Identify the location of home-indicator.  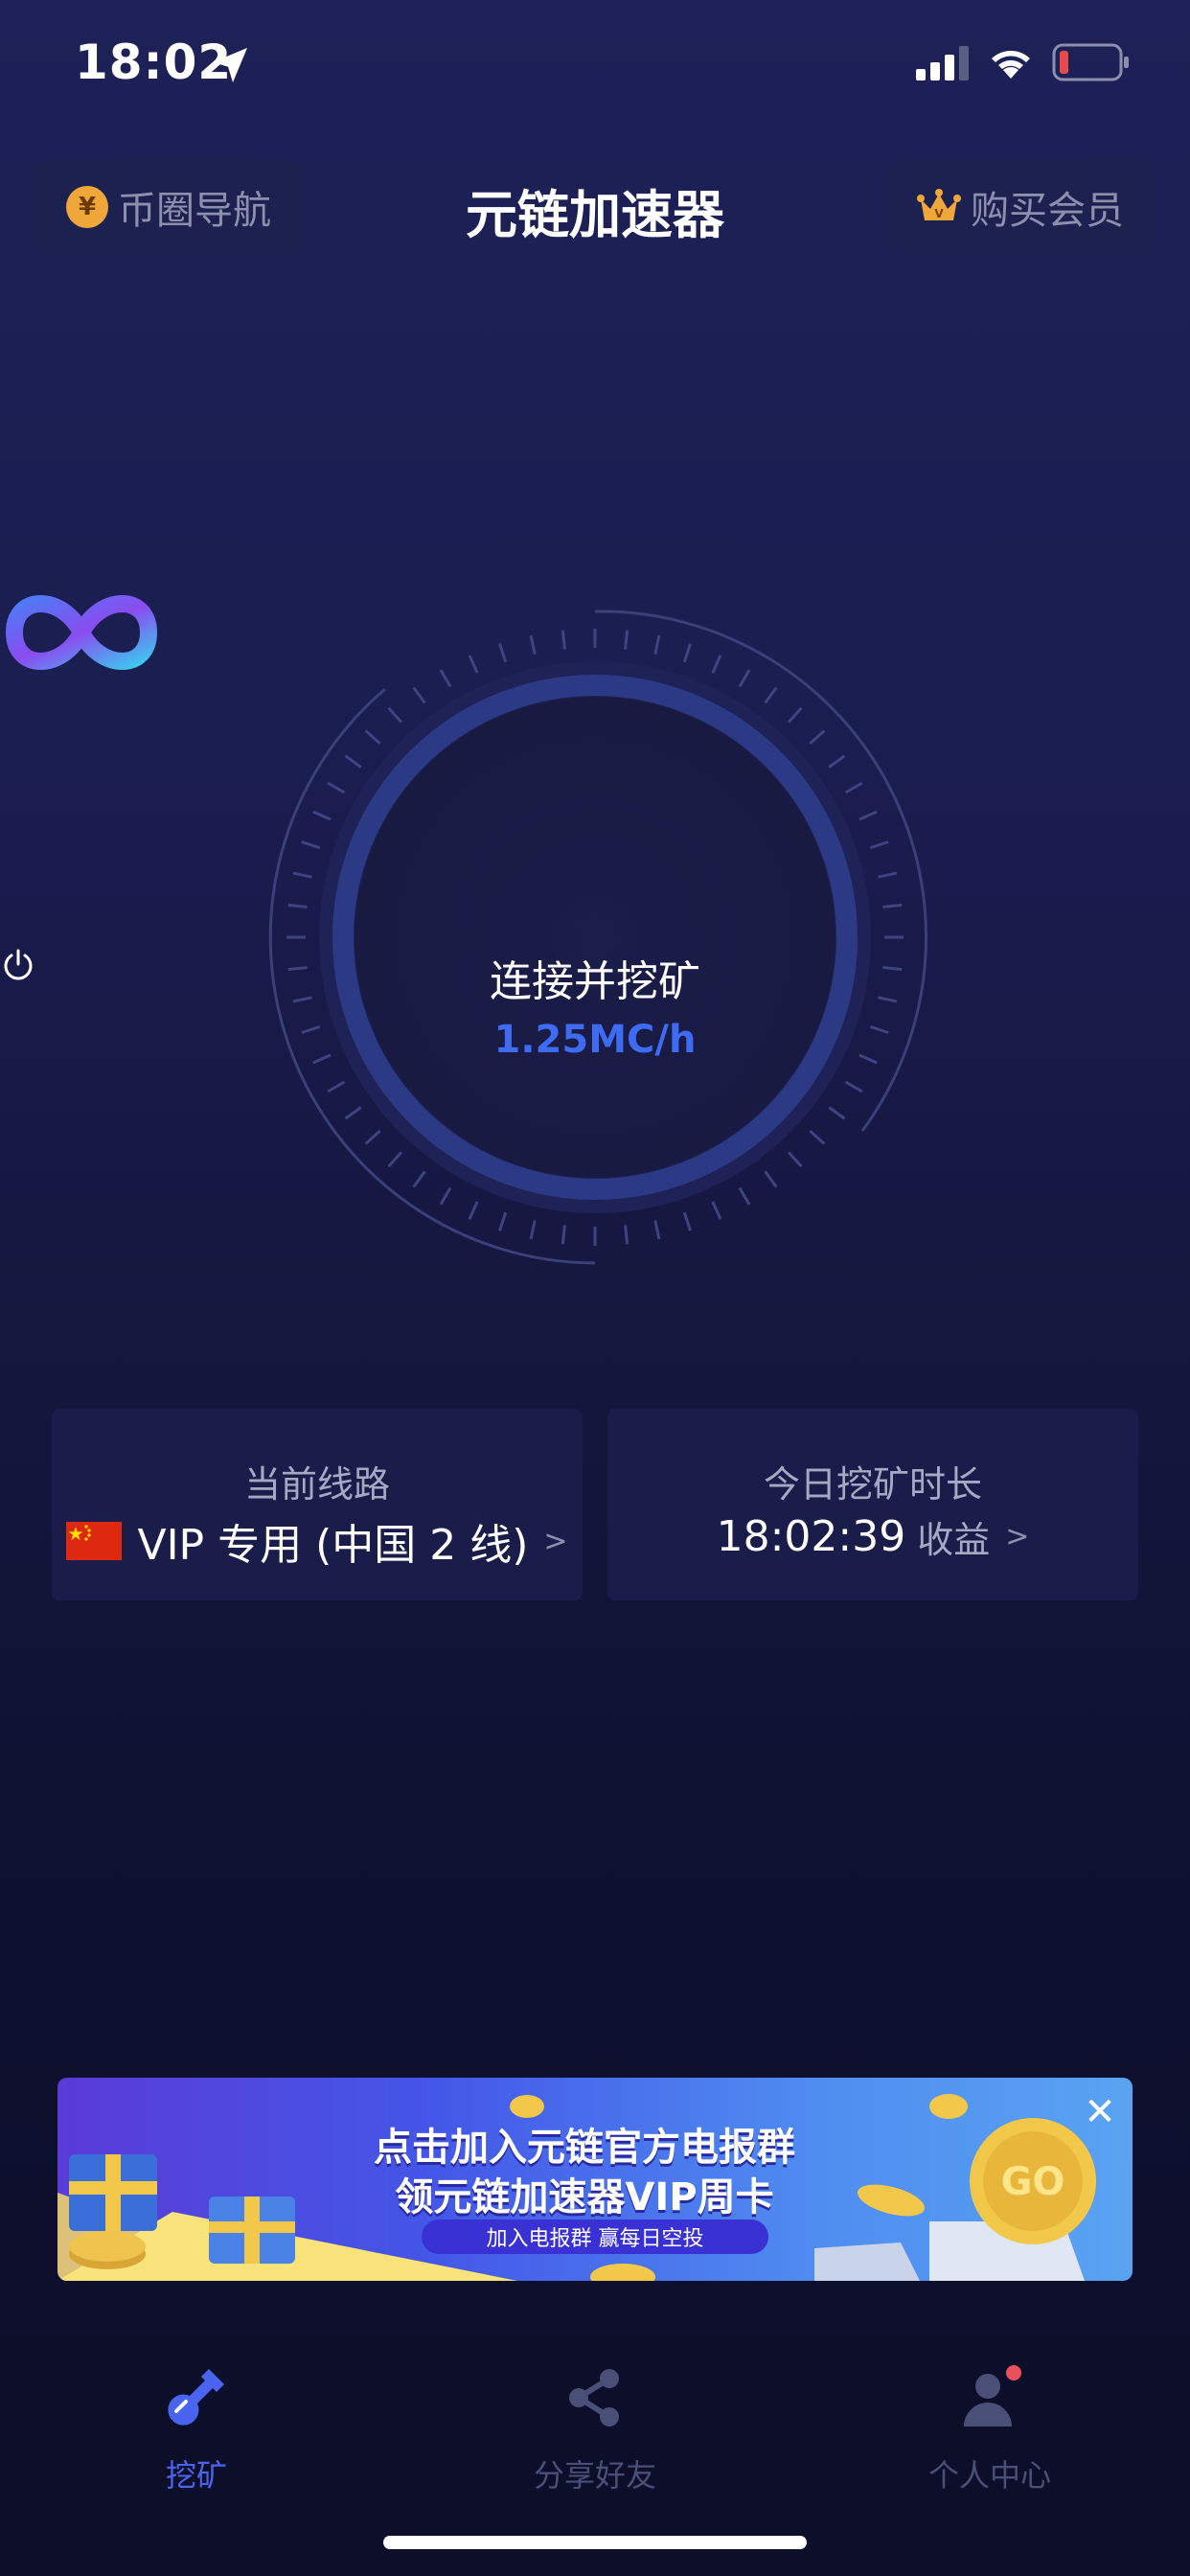
(595, 2542).